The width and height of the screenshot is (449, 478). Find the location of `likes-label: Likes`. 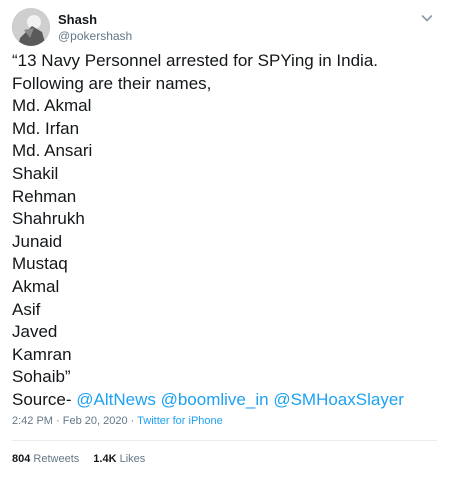

likes-label: Likes is located at coordinates (132, 459).